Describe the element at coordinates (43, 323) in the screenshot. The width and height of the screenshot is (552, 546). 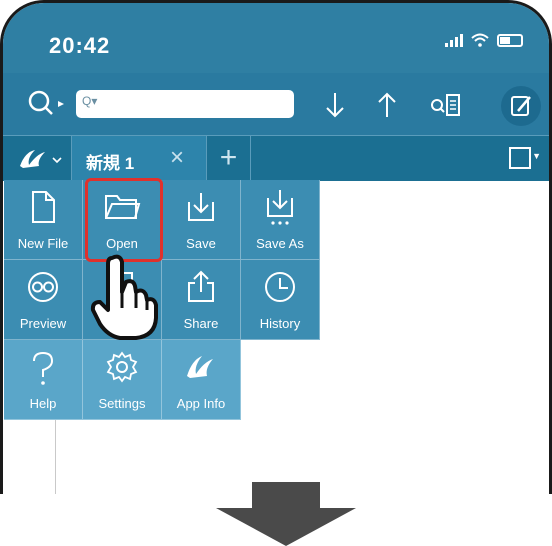
I see `menu-item-label: Preview` at that location.